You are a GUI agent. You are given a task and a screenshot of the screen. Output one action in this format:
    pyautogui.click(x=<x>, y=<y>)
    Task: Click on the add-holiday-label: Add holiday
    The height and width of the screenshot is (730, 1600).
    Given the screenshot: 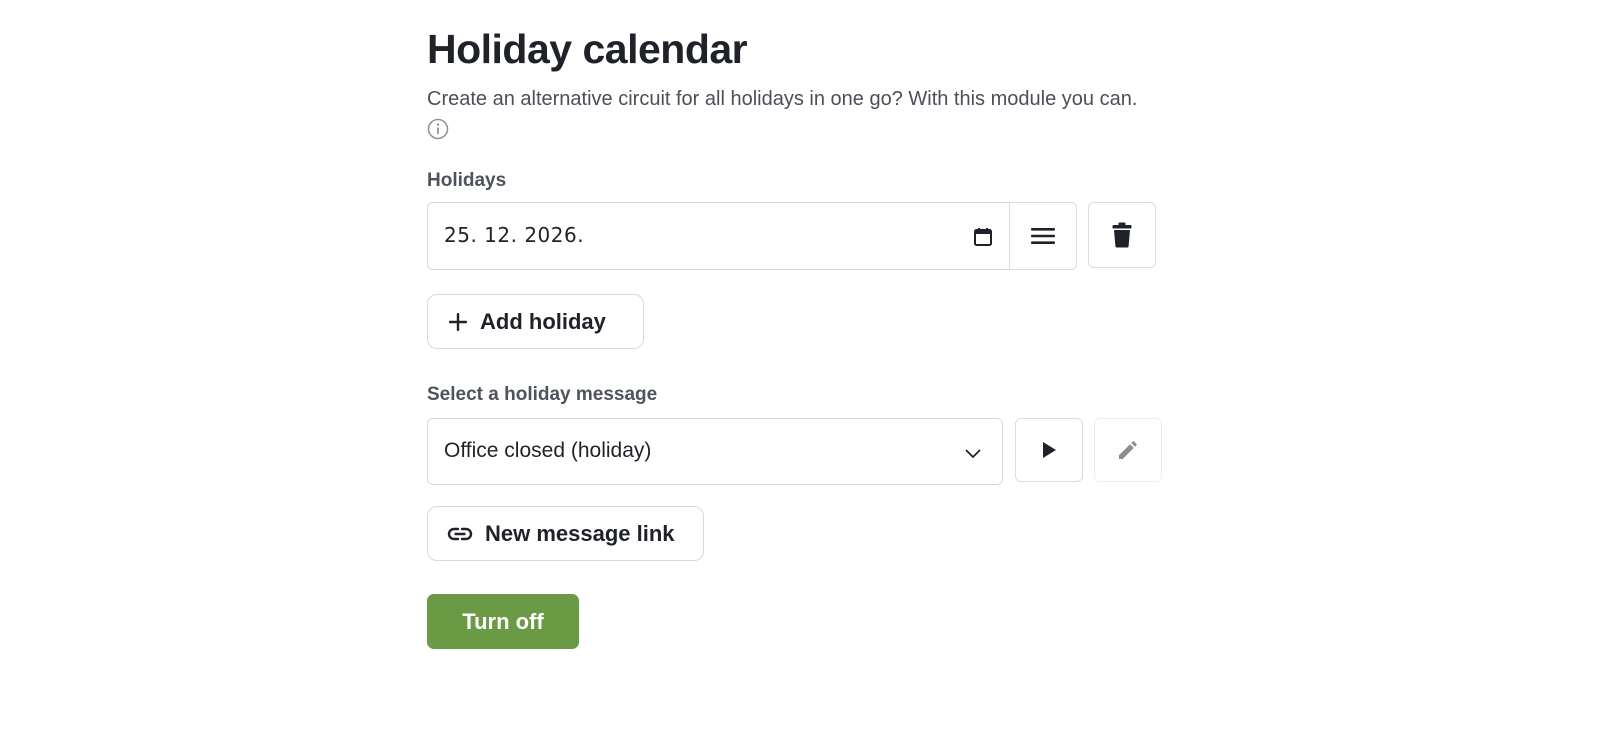 What is the action you would take?
    pyautogui.click(x=543, y=321)
    